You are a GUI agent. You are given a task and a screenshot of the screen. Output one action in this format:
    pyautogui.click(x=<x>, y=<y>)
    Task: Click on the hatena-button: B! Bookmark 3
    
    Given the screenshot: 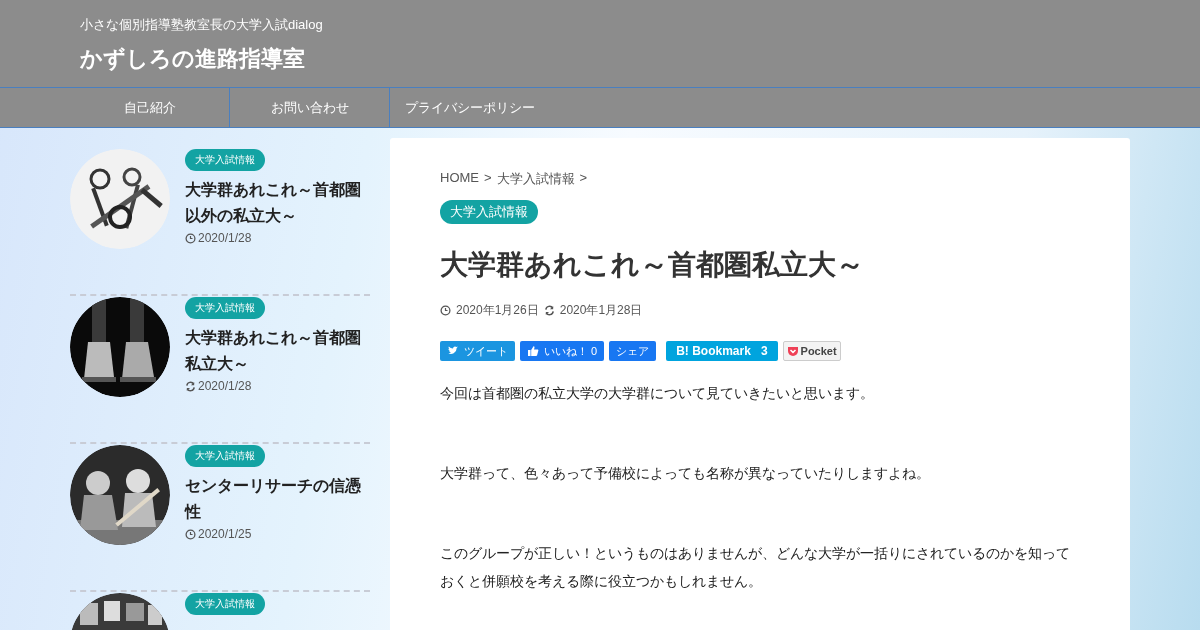 What is the action you would take?
    pyautogui.click(x=722, y=351)
    